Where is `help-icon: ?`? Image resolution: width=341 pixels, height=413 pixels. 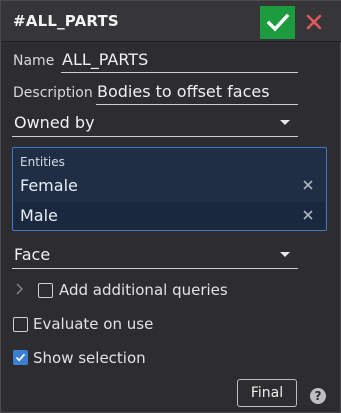 help-icon: ? is located at coordinates (318, 396).